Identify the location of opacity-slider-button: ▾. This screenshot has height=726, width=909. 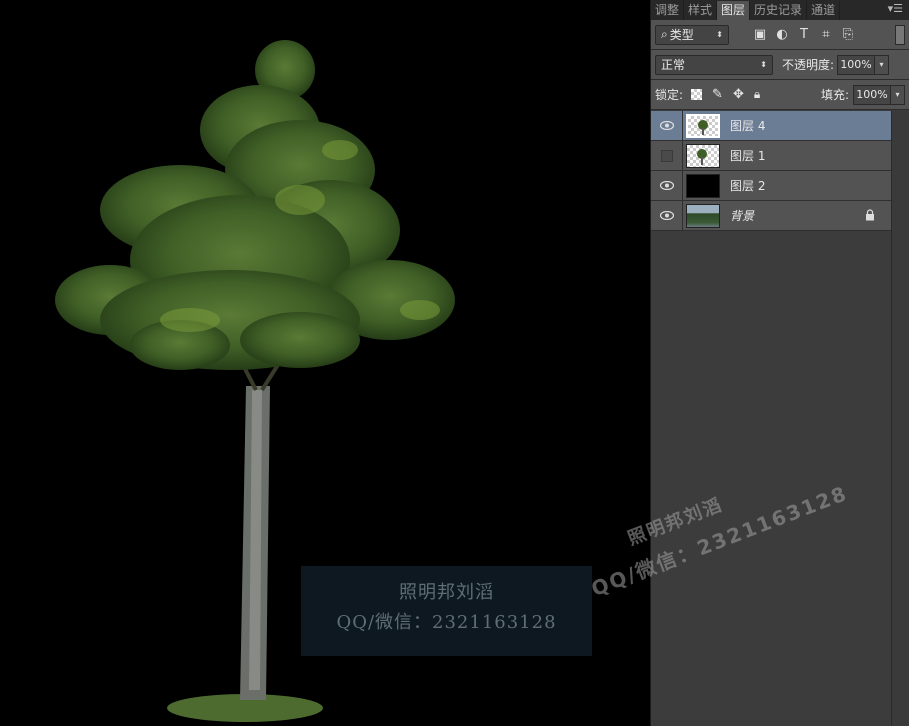
(882, 64).